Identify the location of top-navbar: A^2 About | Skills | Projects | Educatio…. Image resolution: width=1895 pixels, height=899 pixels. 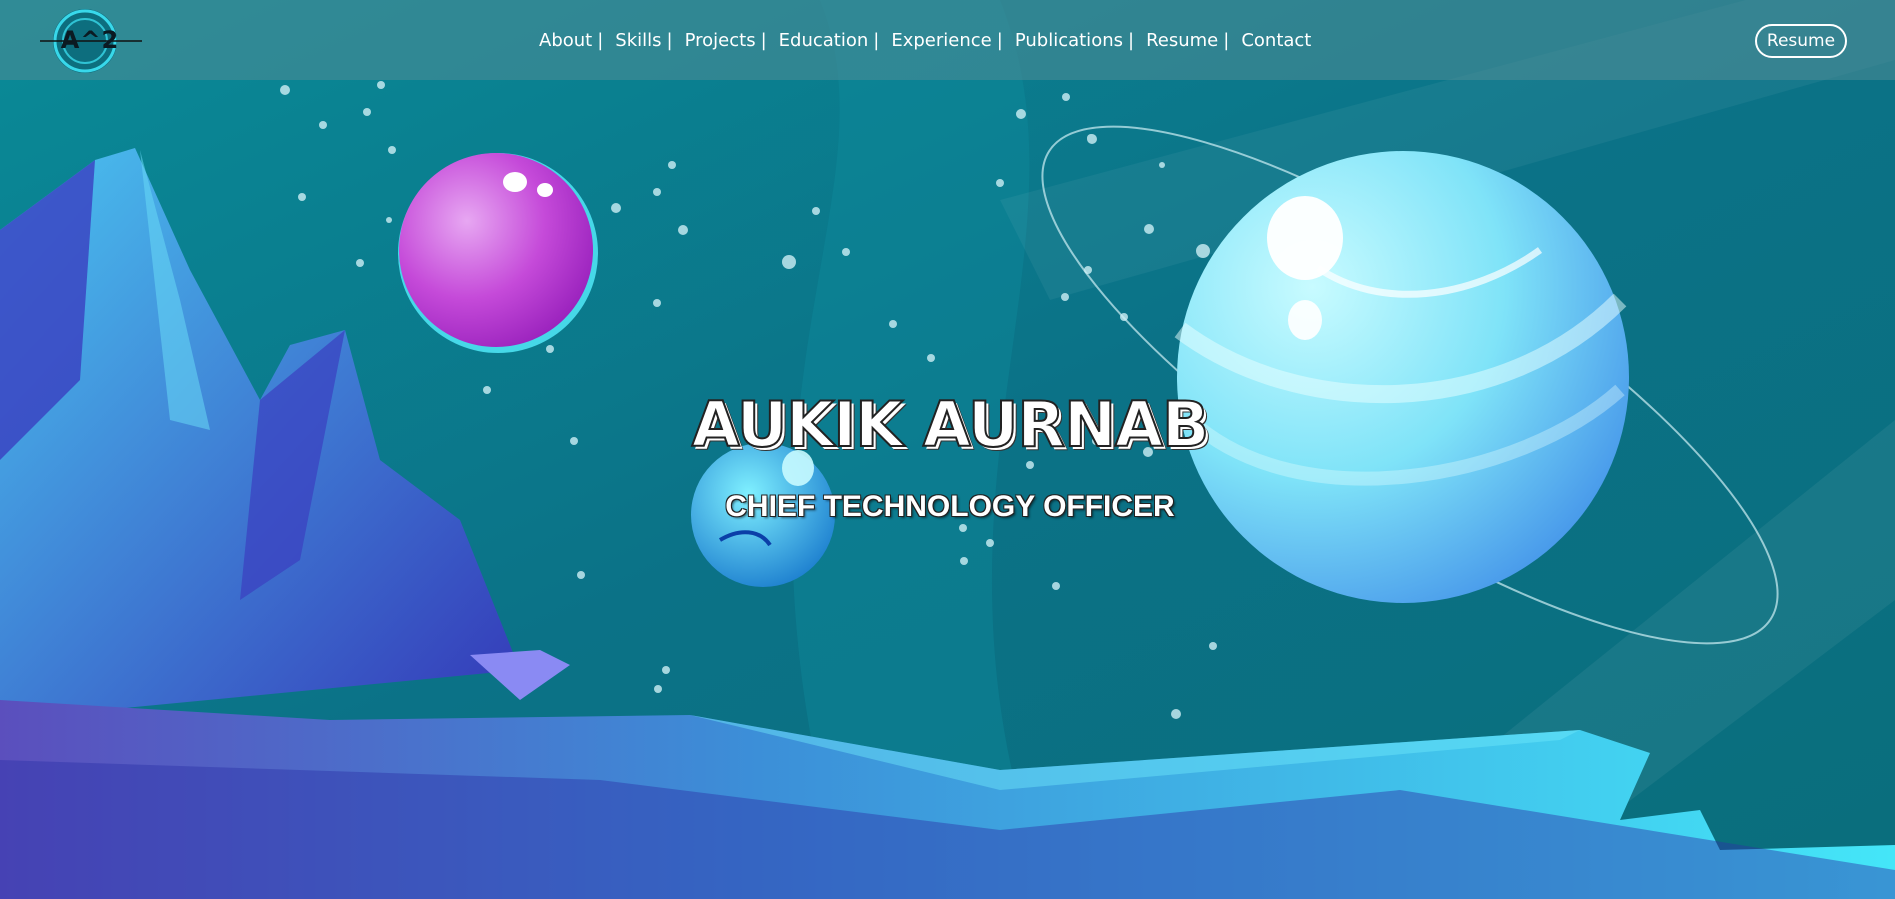
(947, 40).